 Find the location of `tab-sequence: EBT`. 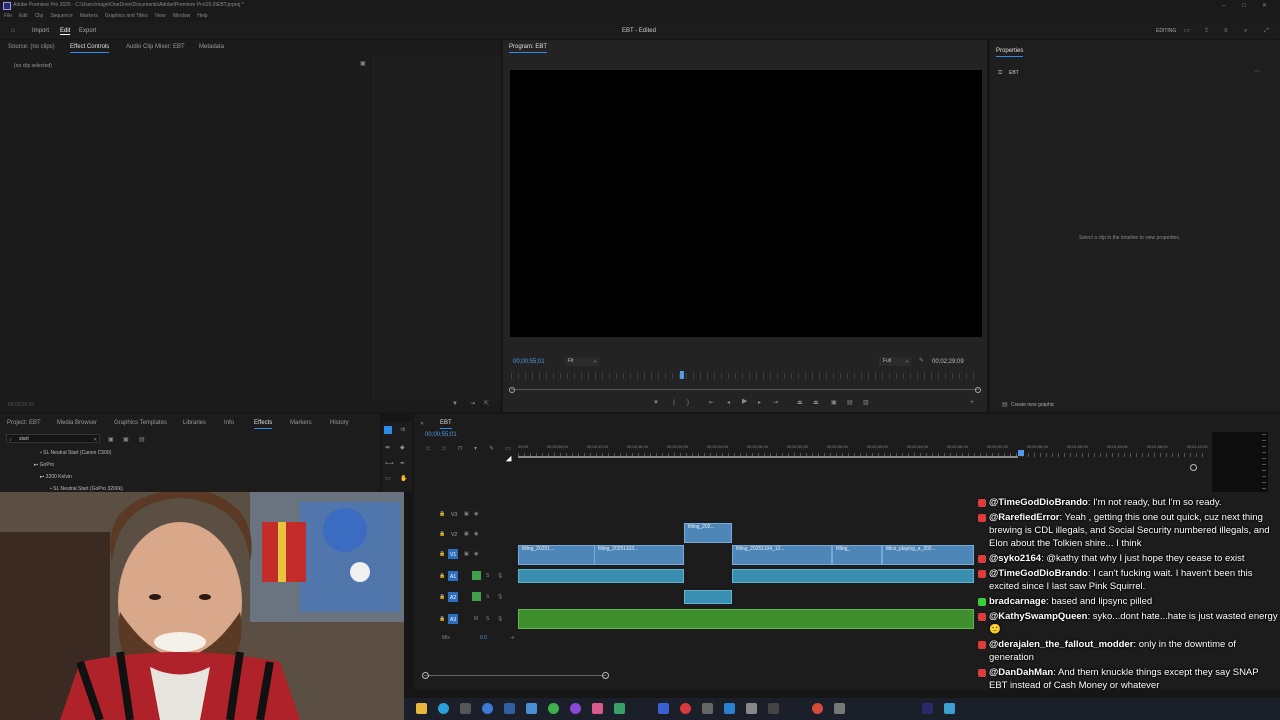

tab-sequence: EBT is located at coordinates (446, 424).